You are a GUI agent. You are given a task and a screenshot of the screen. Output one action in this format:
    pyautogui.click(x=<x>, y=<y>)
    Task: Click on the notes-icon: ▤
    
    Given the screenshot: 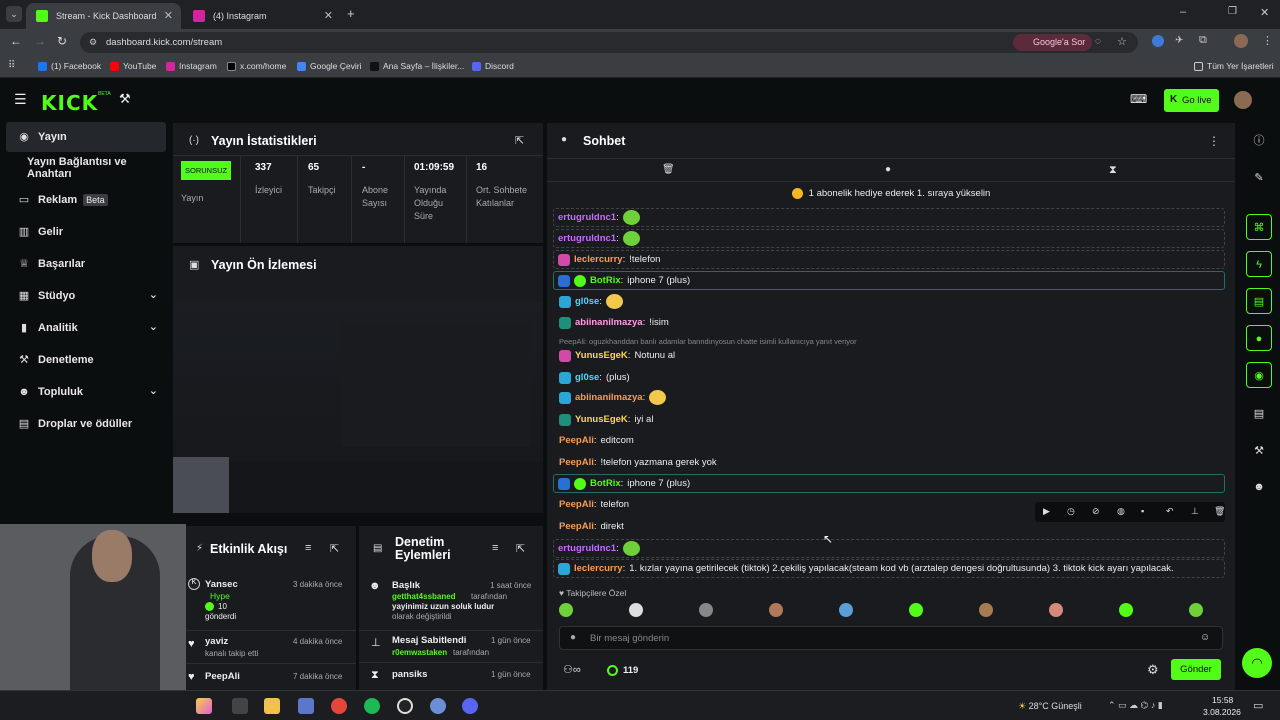 What is the action you would take?
    pyautogui.click(x=1259, y=301)
    